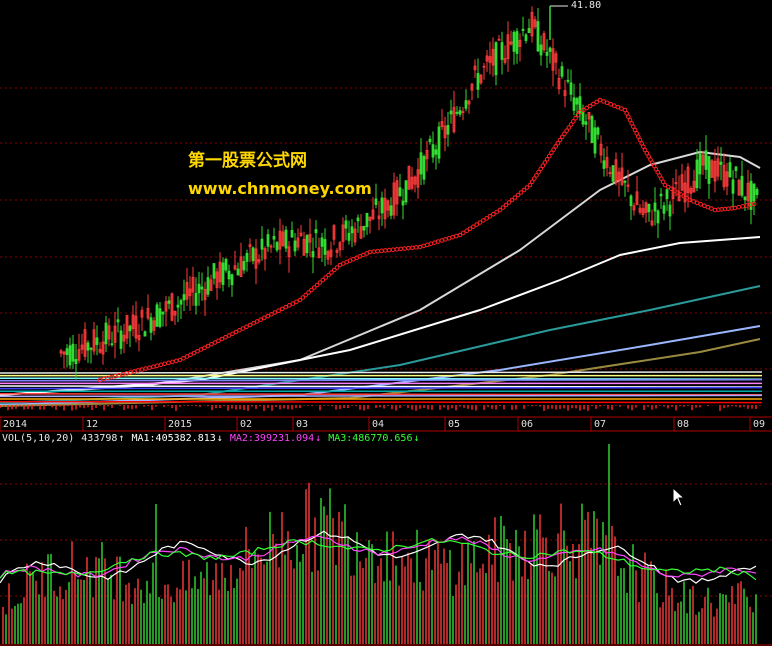 Image resolution: width=772 pixels, height=646 pixels. I want to click on x-tick-label: 2014, so click(15, 424).